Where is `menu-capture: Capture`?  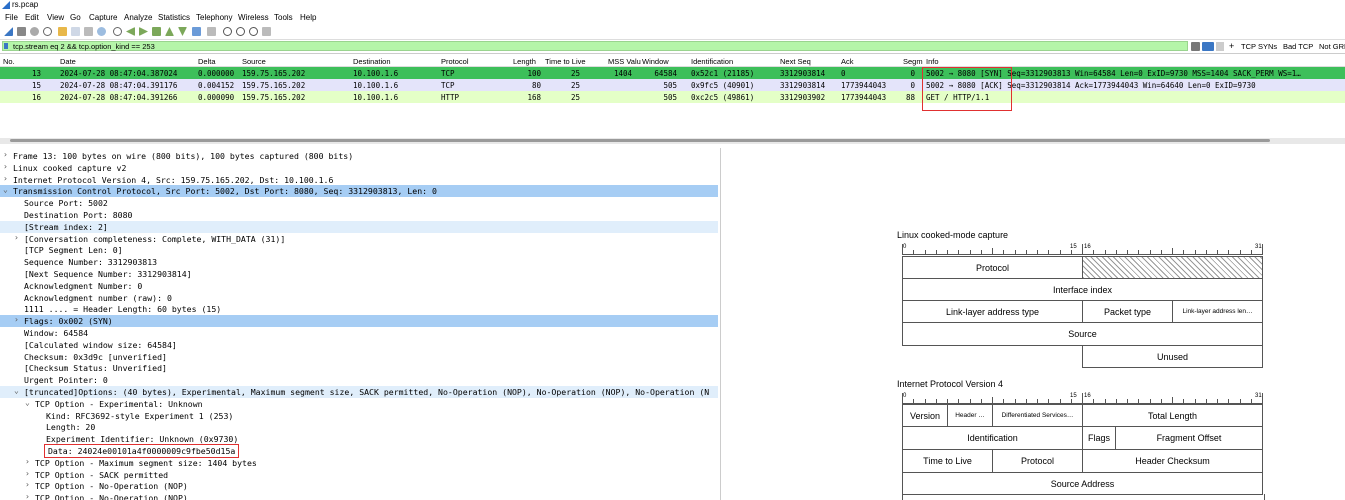
menu-capture: Capture is located at coordinates (103, 17).